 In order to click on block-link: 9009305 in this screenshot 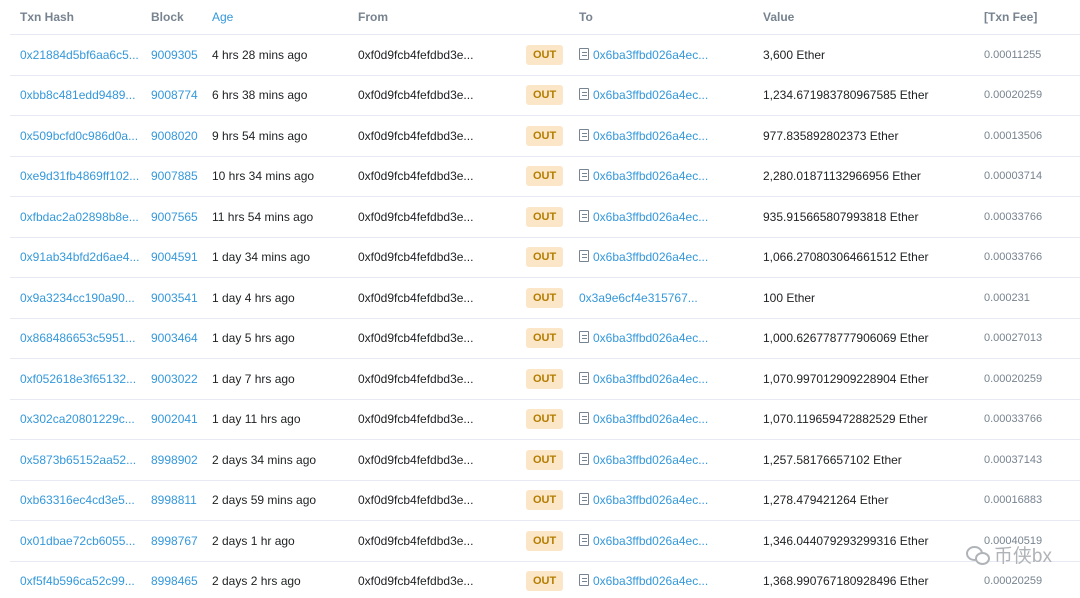, I will do `click(174, 55)`.